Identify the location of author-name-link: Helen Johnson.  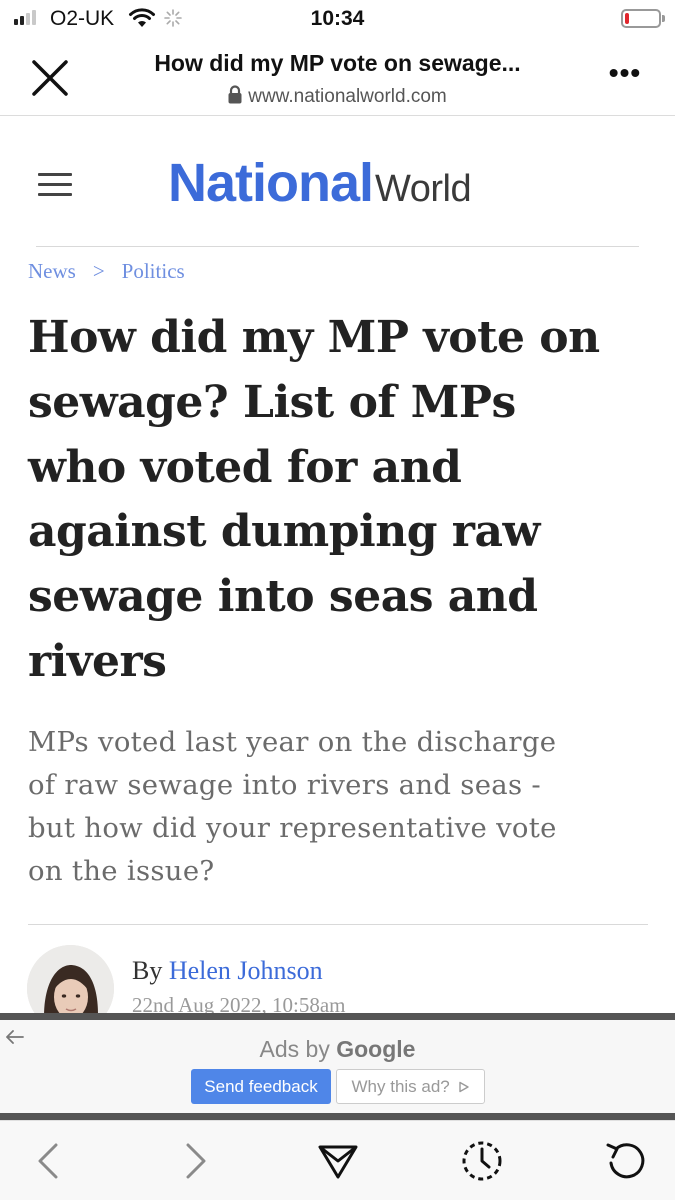
(246, 970).